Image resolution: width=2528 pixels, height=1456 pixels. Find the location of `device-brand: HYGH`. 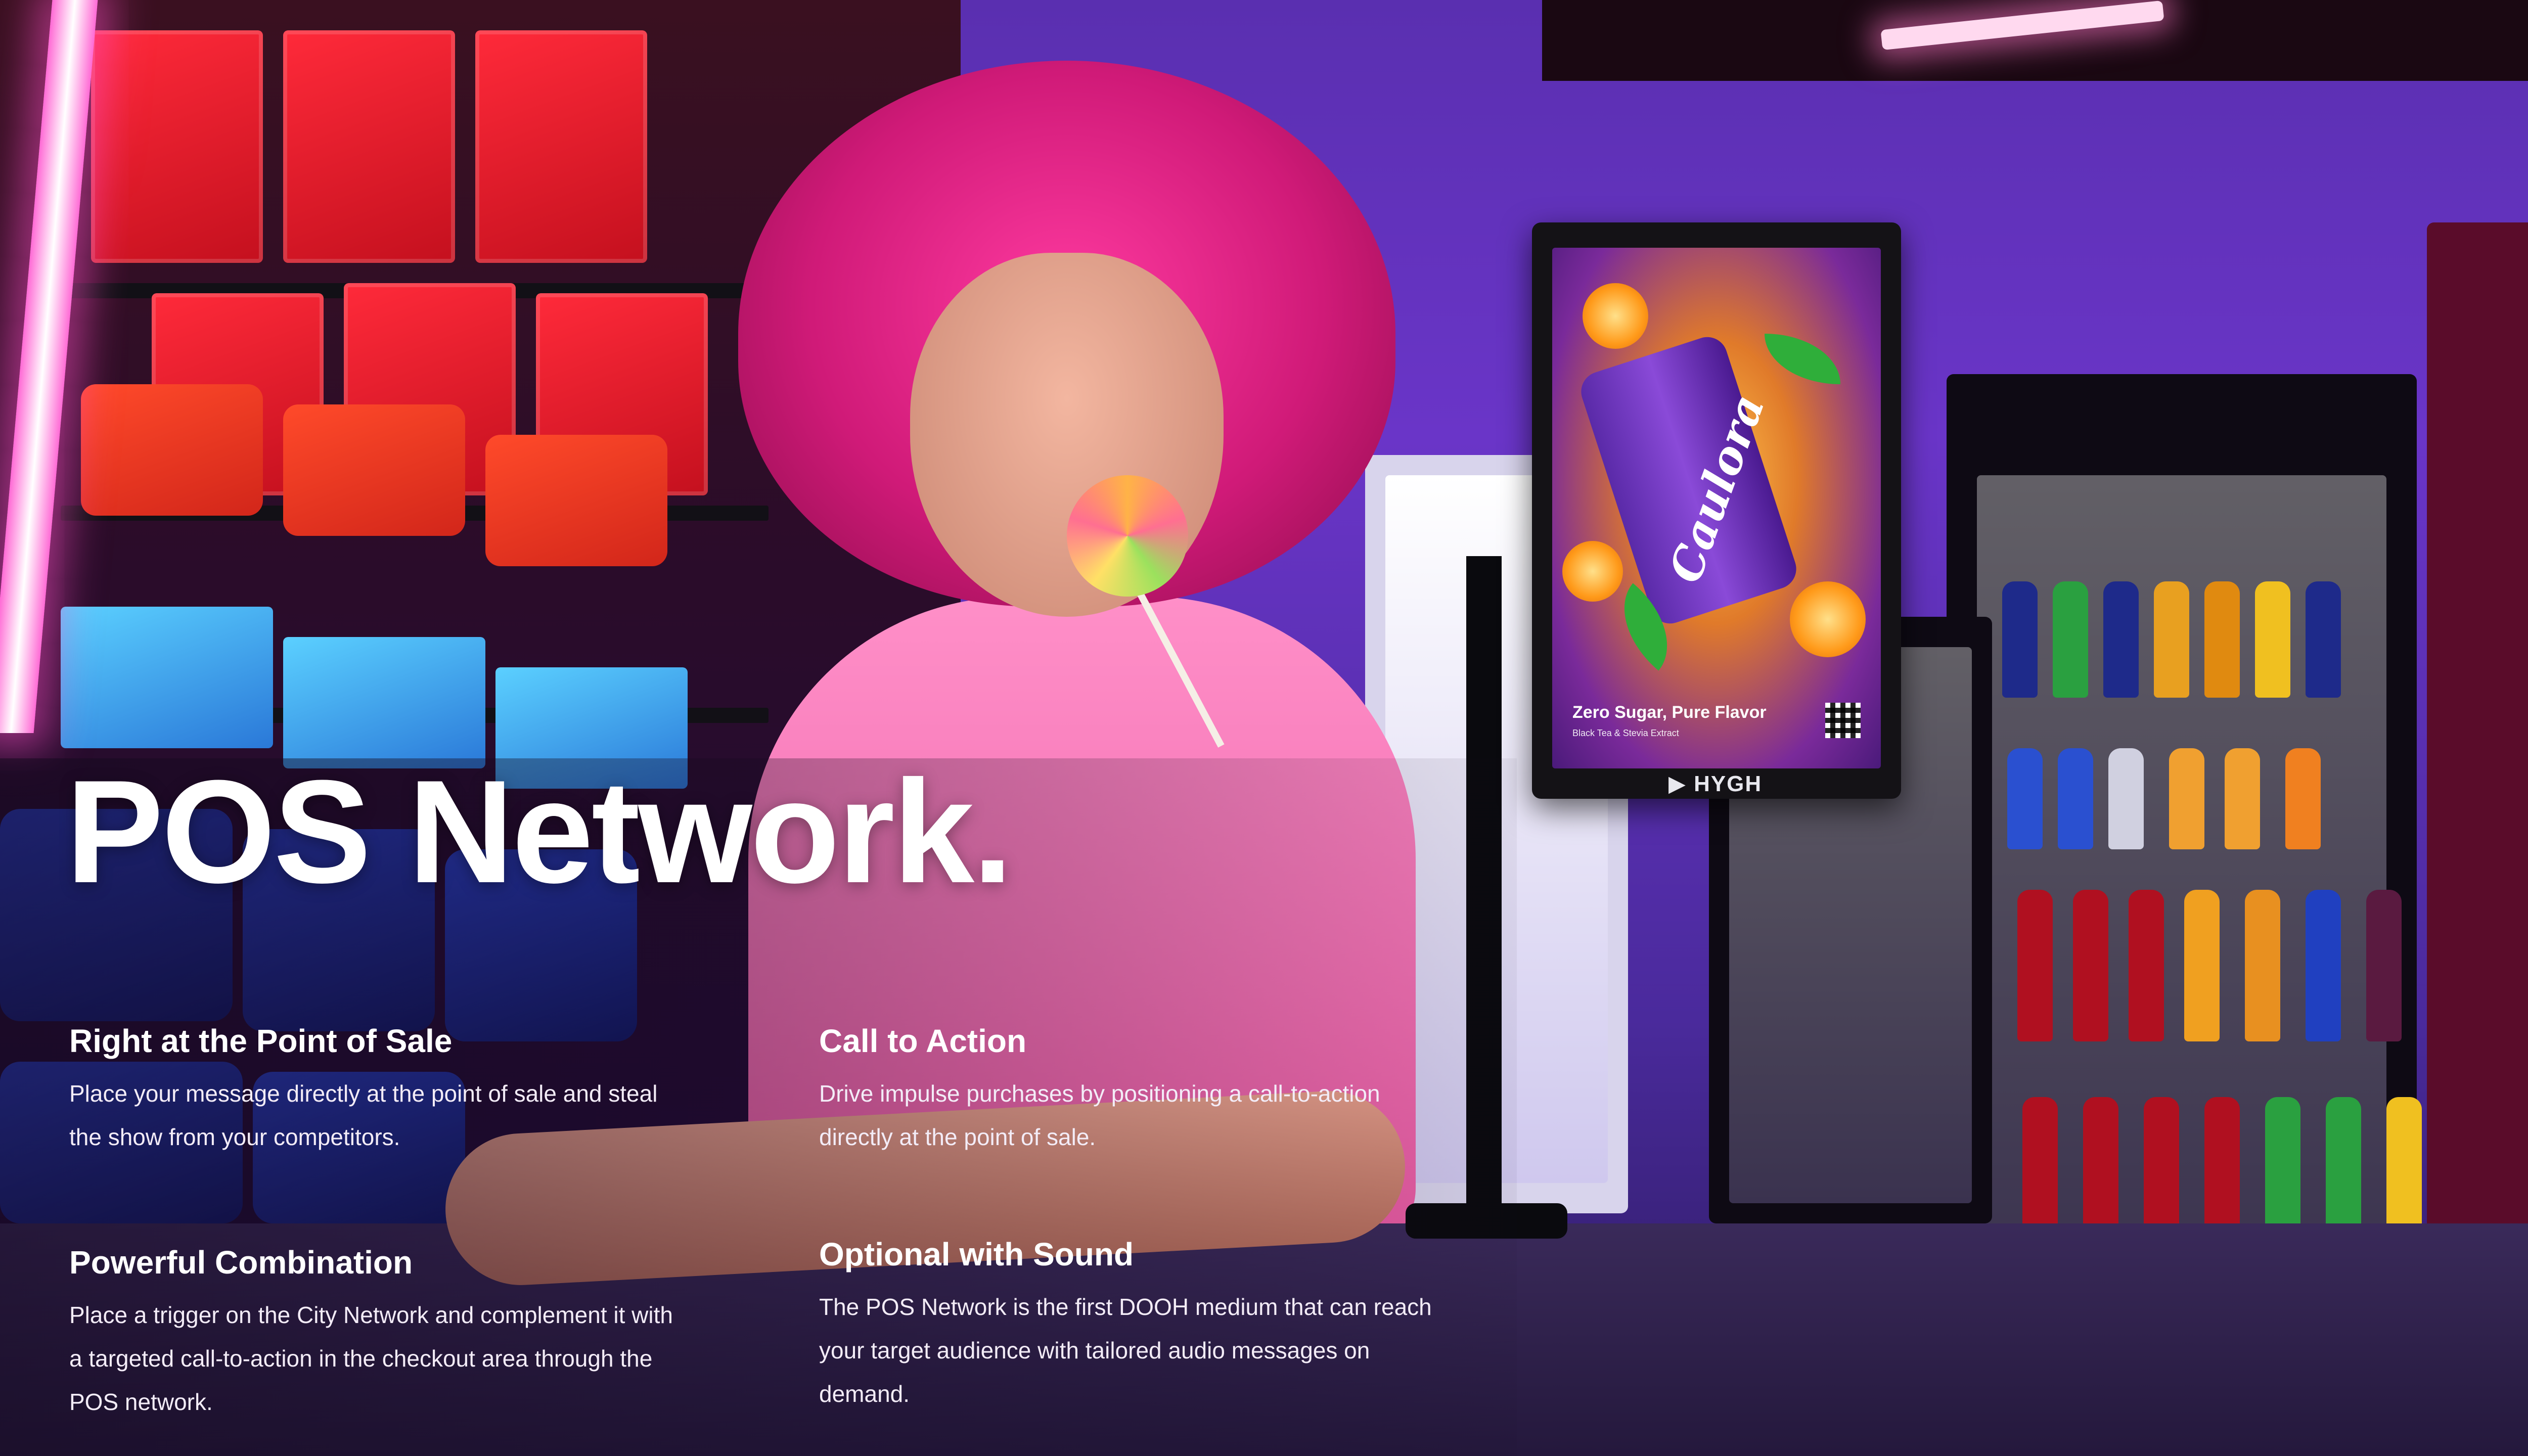

device-brand: HYGH is located at coordinates (1729, 783).